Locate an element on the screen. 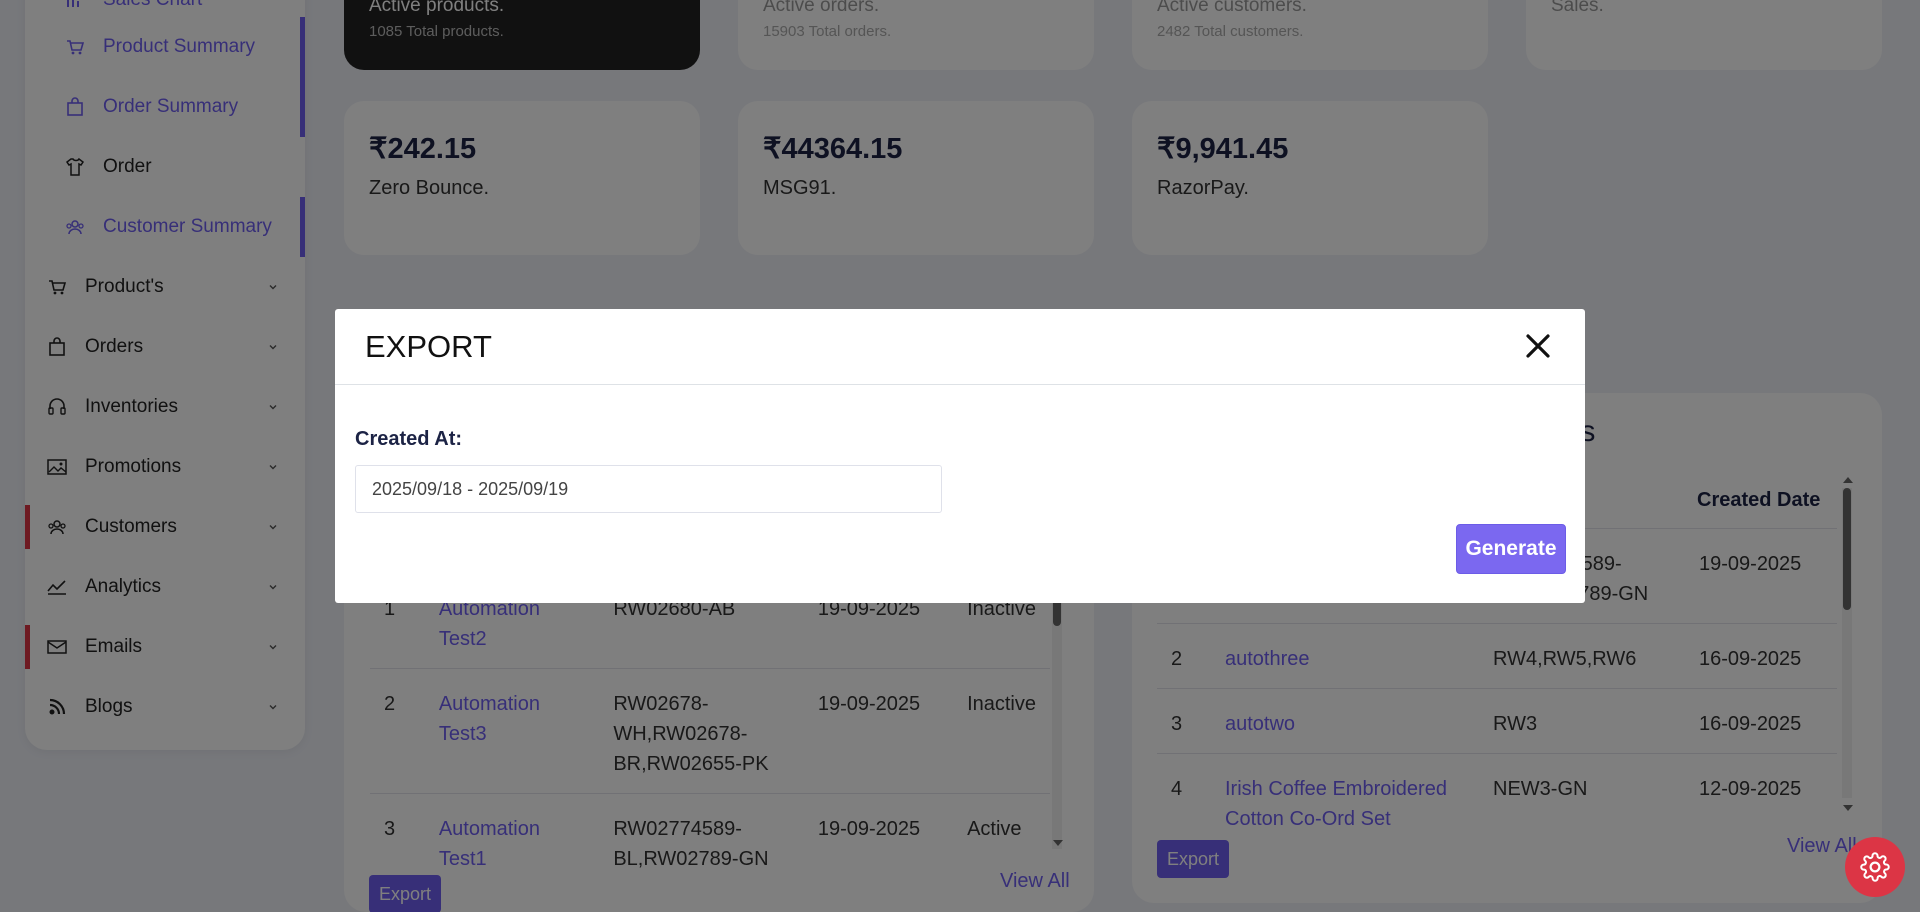 The height and width of the screenshot is (912, 1920). settings-button is located at coordinates (1875, 867).